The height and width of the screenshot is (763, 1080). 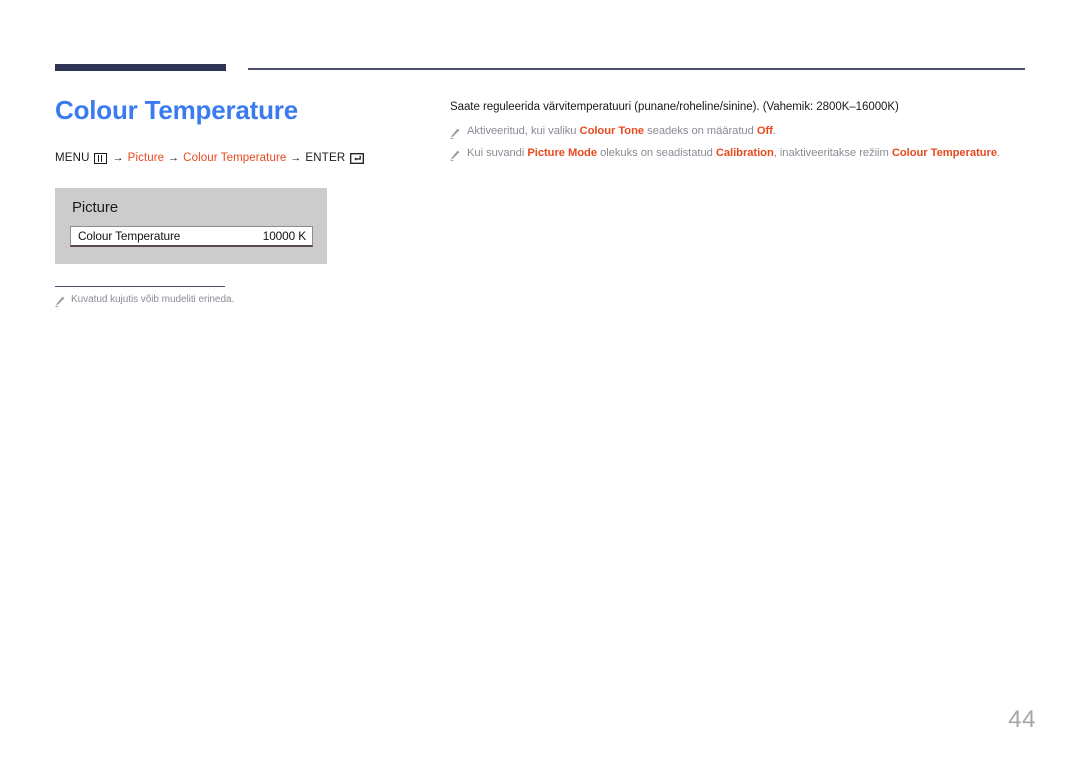 I want to click on header-accent-bar, so click(x=140, y=67).